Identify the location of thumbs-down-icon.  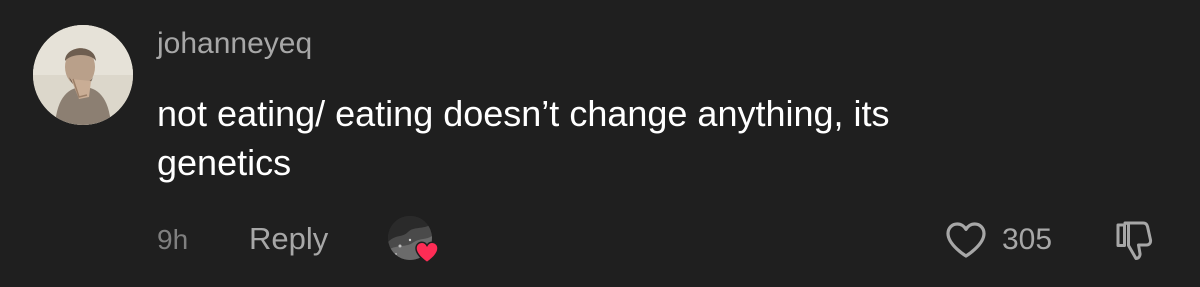
(1134, 240).